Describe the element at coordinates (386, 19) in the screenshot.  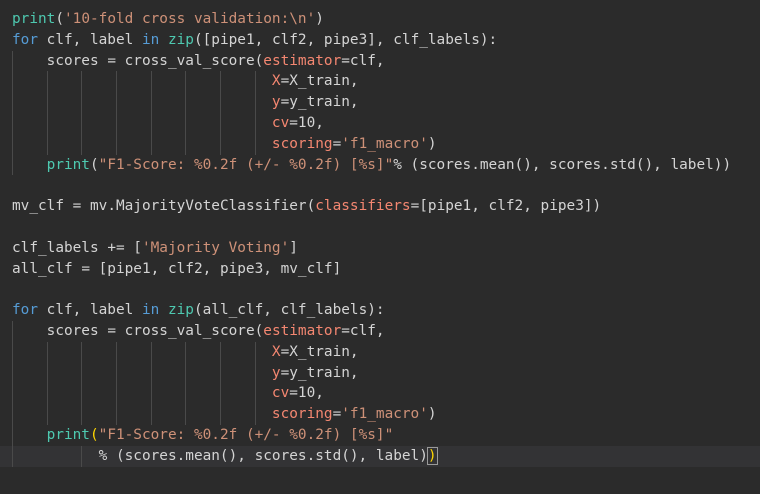
I see `code-line: print('10-fold cross validation:\n')` at that location.